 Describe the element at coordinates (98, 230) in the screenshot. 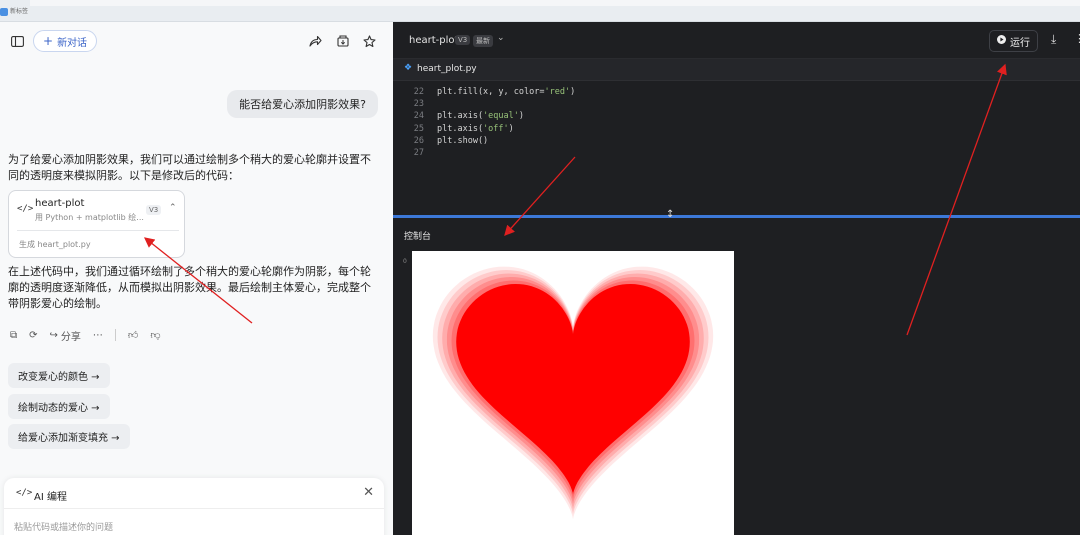

I see `code-card-divider` at that location.